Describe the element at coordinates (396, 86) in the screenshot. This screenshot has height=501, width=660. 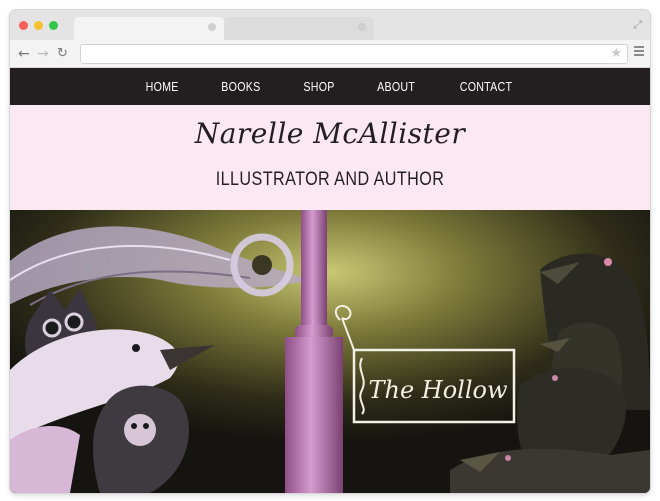
I see `nav-link-about: ABOUT` at that location.